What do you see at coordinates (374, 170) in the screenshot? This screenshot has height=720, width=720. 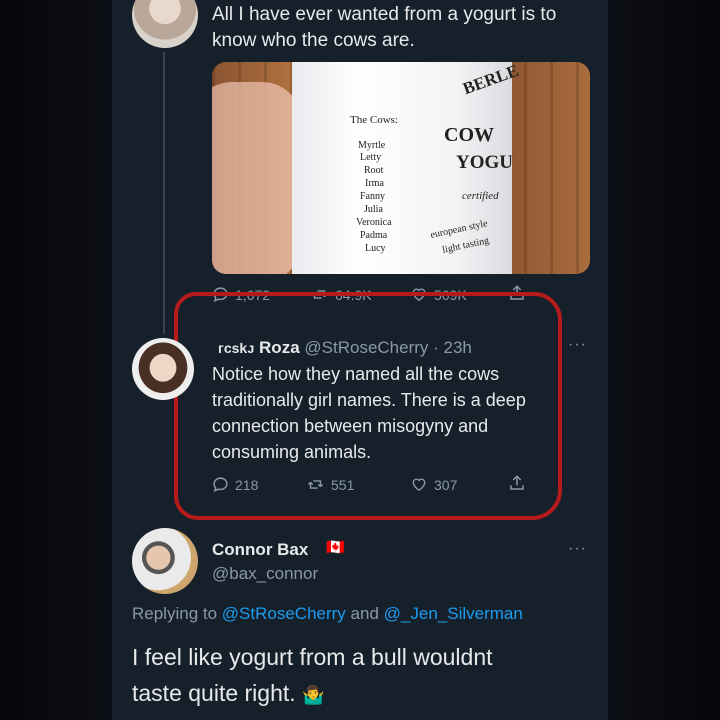 I see `cup-name-2: Root` at bounding box center [374, 170].